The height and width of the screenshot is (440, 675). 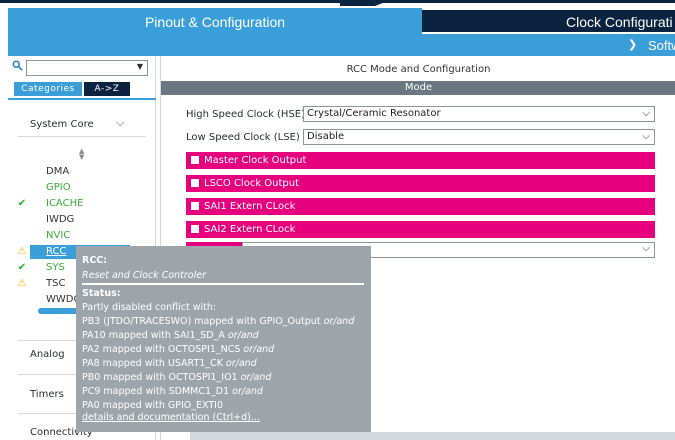 I want to click on lse-label: Low Speed Clock (LSE), so click(x=243, y=137).